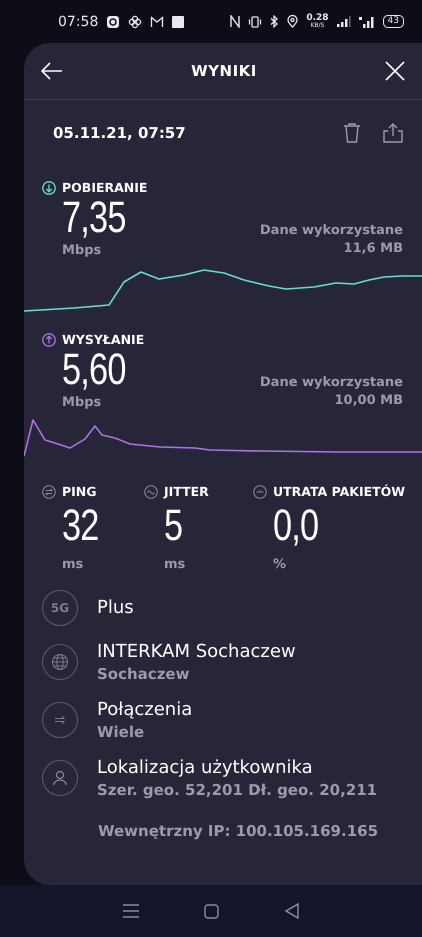 This screenshot has width=422, height=937. What do you see at coordinates (60, 778) in the screenshot?
I see `user-icon` at bounding box center [60, 778].